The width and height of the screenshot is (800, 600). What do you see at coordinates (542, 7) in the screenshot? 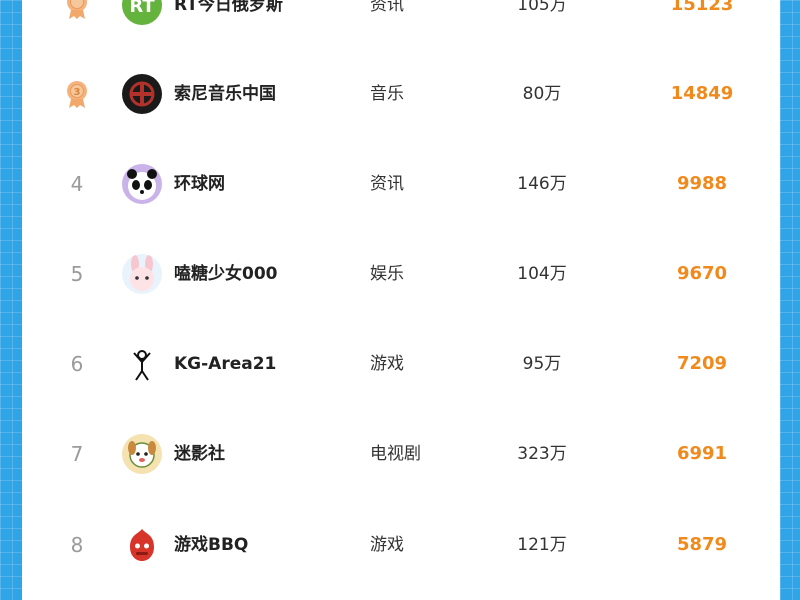
I see `fan-count: 105万` at bounding box center [542, 7].